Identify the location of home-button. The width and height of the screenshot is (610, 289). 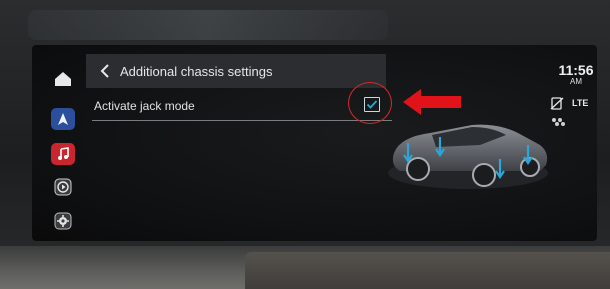
(63, 79).